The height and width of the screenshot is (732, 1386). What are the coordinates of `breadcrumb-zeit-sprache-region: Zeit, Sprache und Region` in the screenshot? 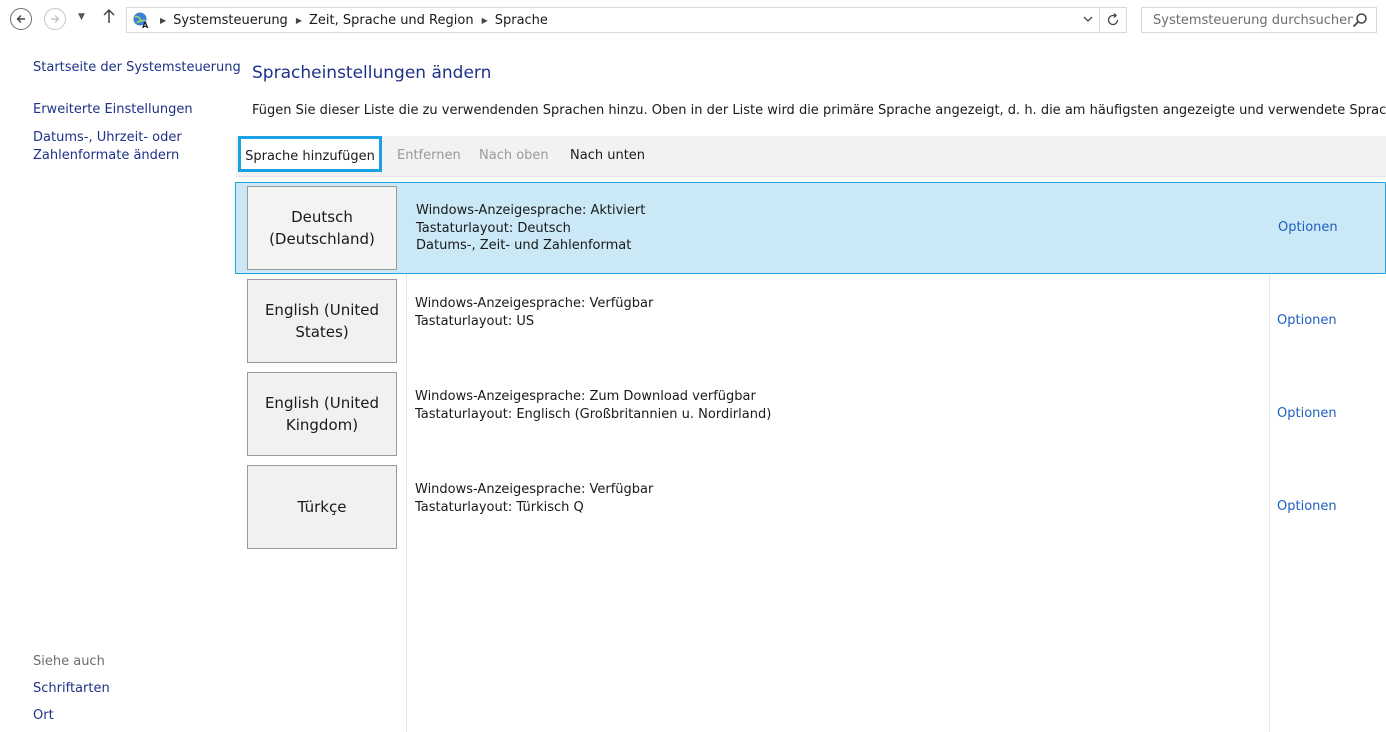 It's located at (391, 20).